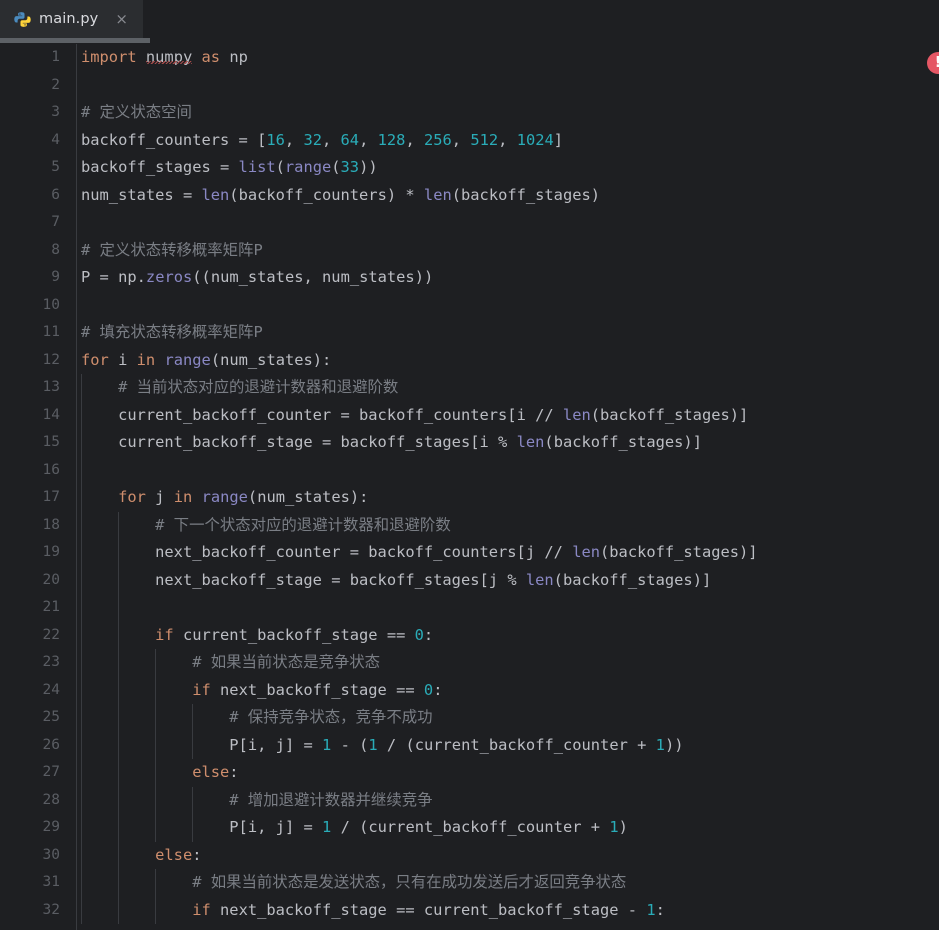  Describe the element at coordinates (136, 113) in the screenshot. I see `code-line-text: # 定义状态空间` at that location.